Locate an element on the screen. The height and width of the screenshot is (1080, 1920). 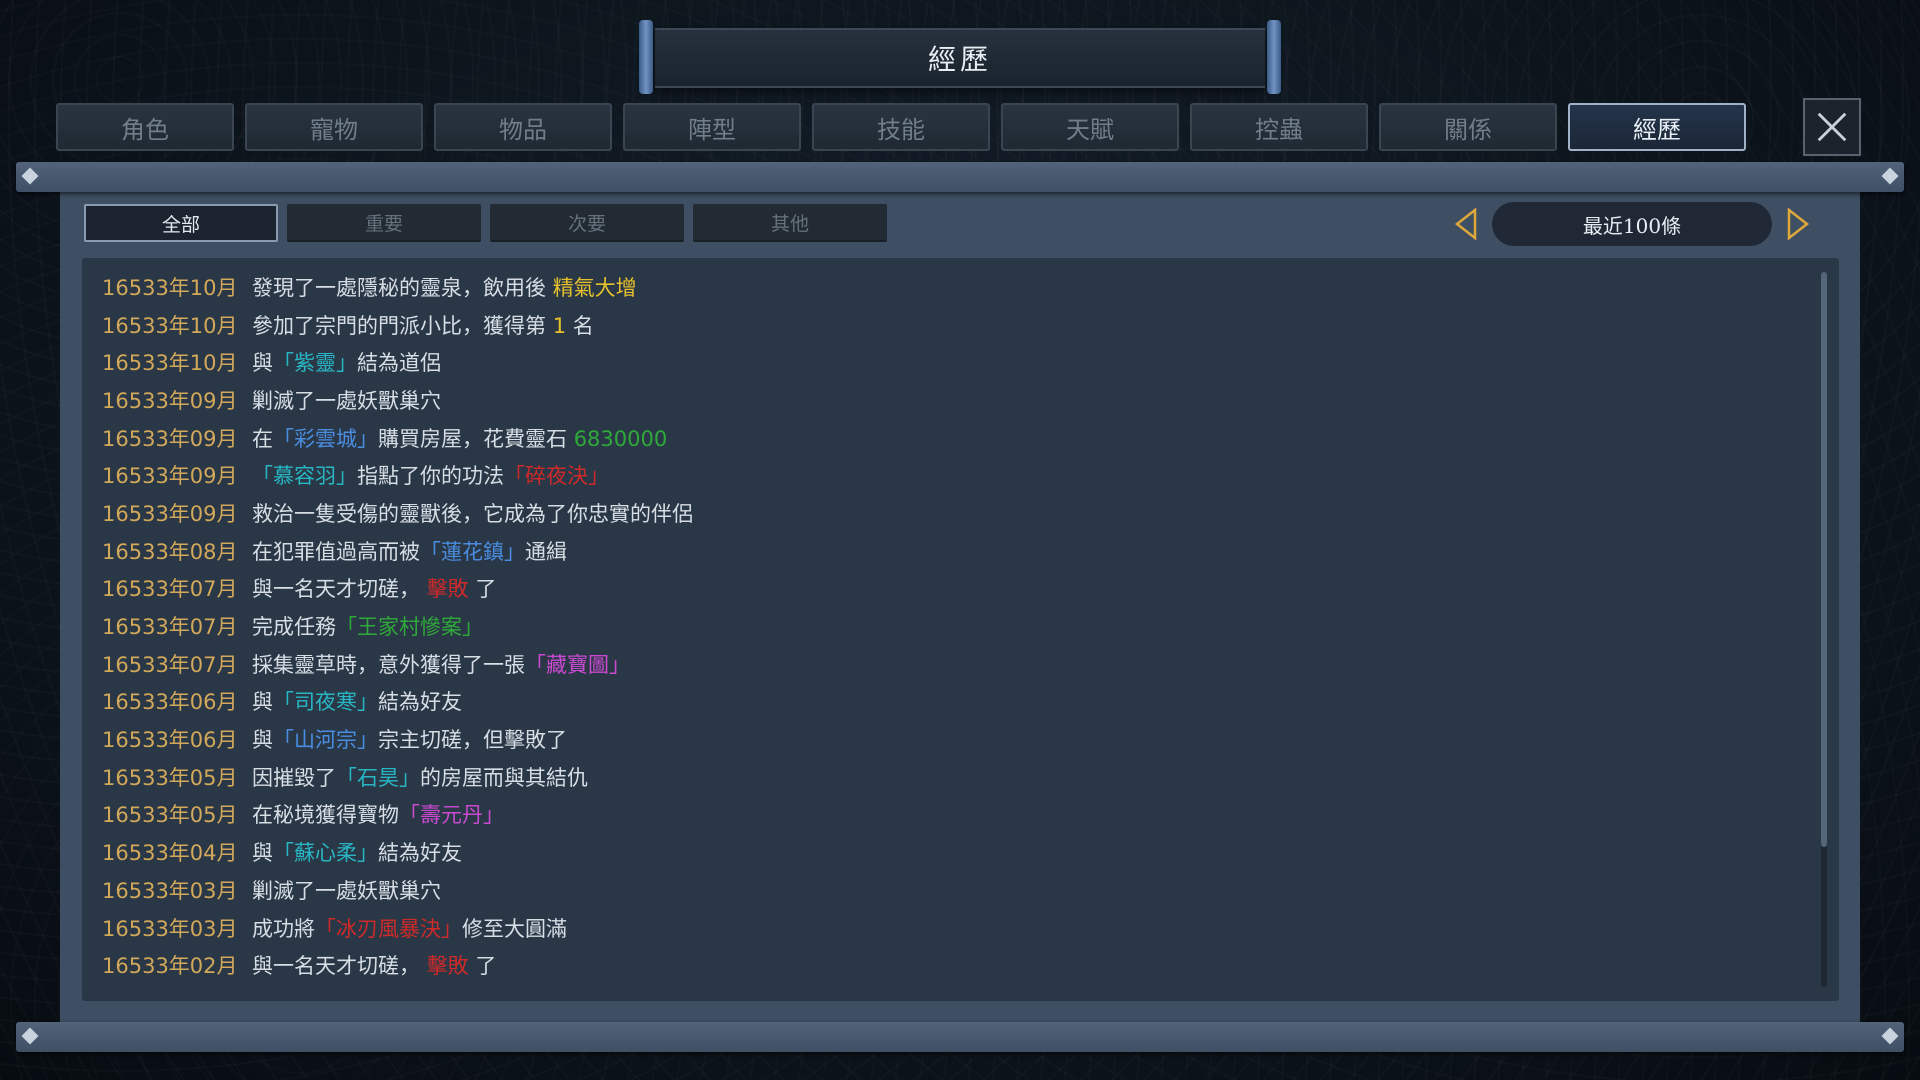
entry-highlight: 「碎夜決」 is located at coordinates (556, 476).